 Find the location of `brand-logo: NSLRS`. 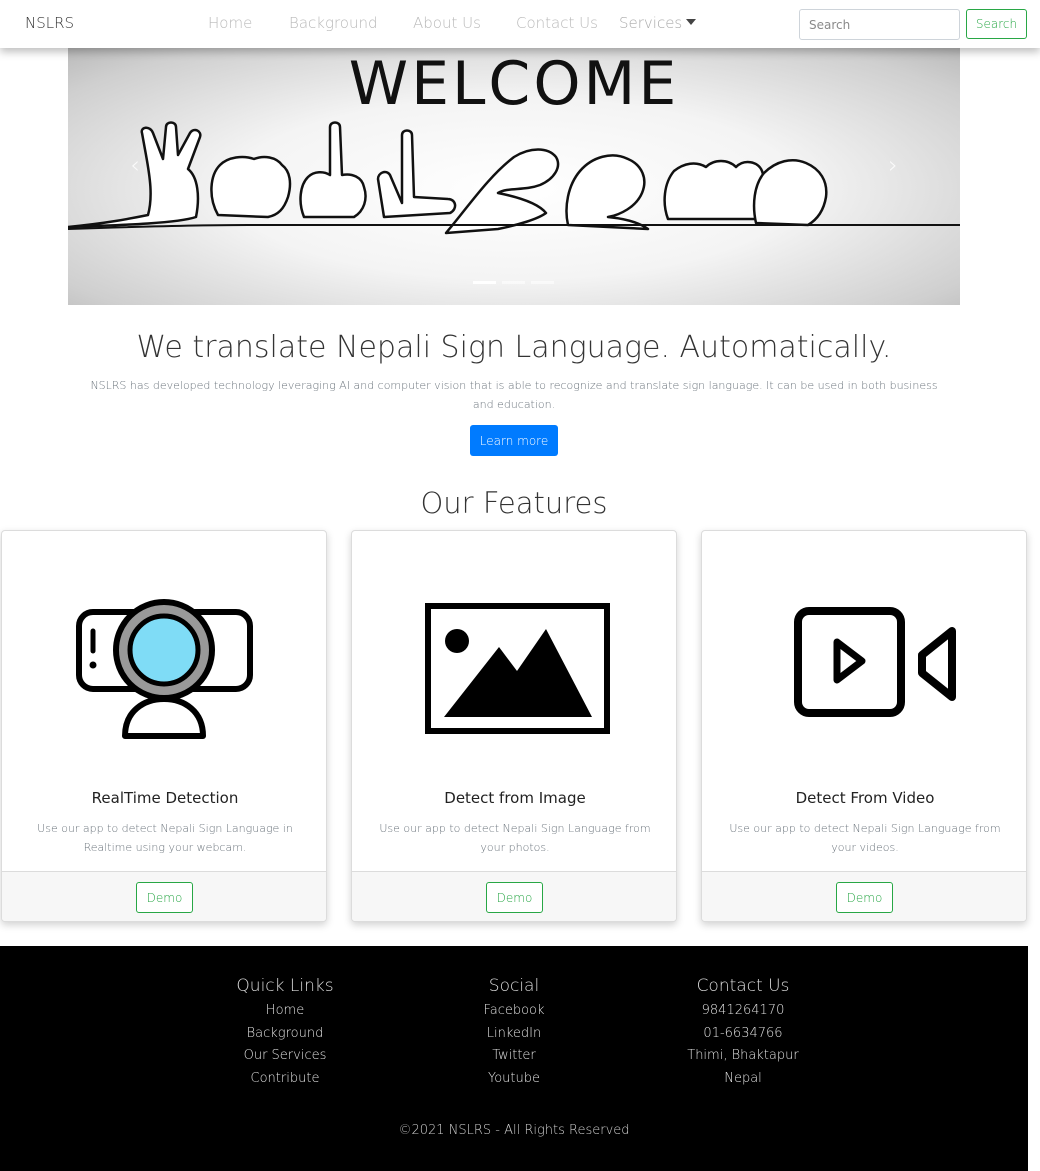

brand-logo: NSLRS is located at coordinates (49, 23).